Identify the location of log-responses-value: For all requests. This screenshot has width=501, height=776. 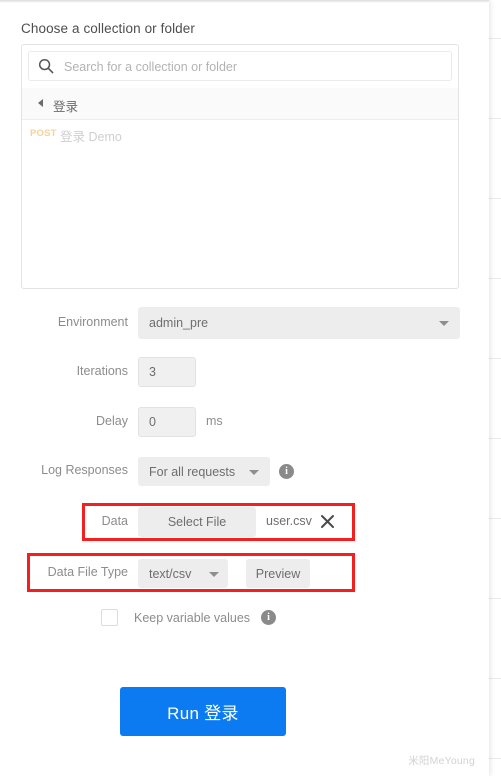
(192, 471).